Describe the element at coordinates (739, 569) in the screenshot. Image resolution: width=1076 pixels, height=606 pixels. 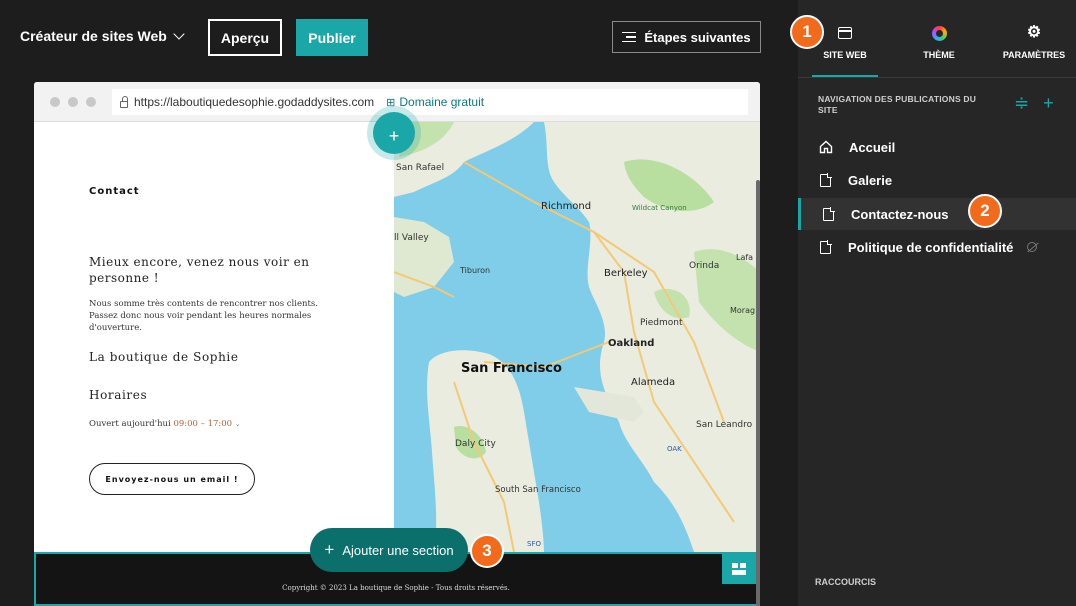
I see `layout-icon` at that location.